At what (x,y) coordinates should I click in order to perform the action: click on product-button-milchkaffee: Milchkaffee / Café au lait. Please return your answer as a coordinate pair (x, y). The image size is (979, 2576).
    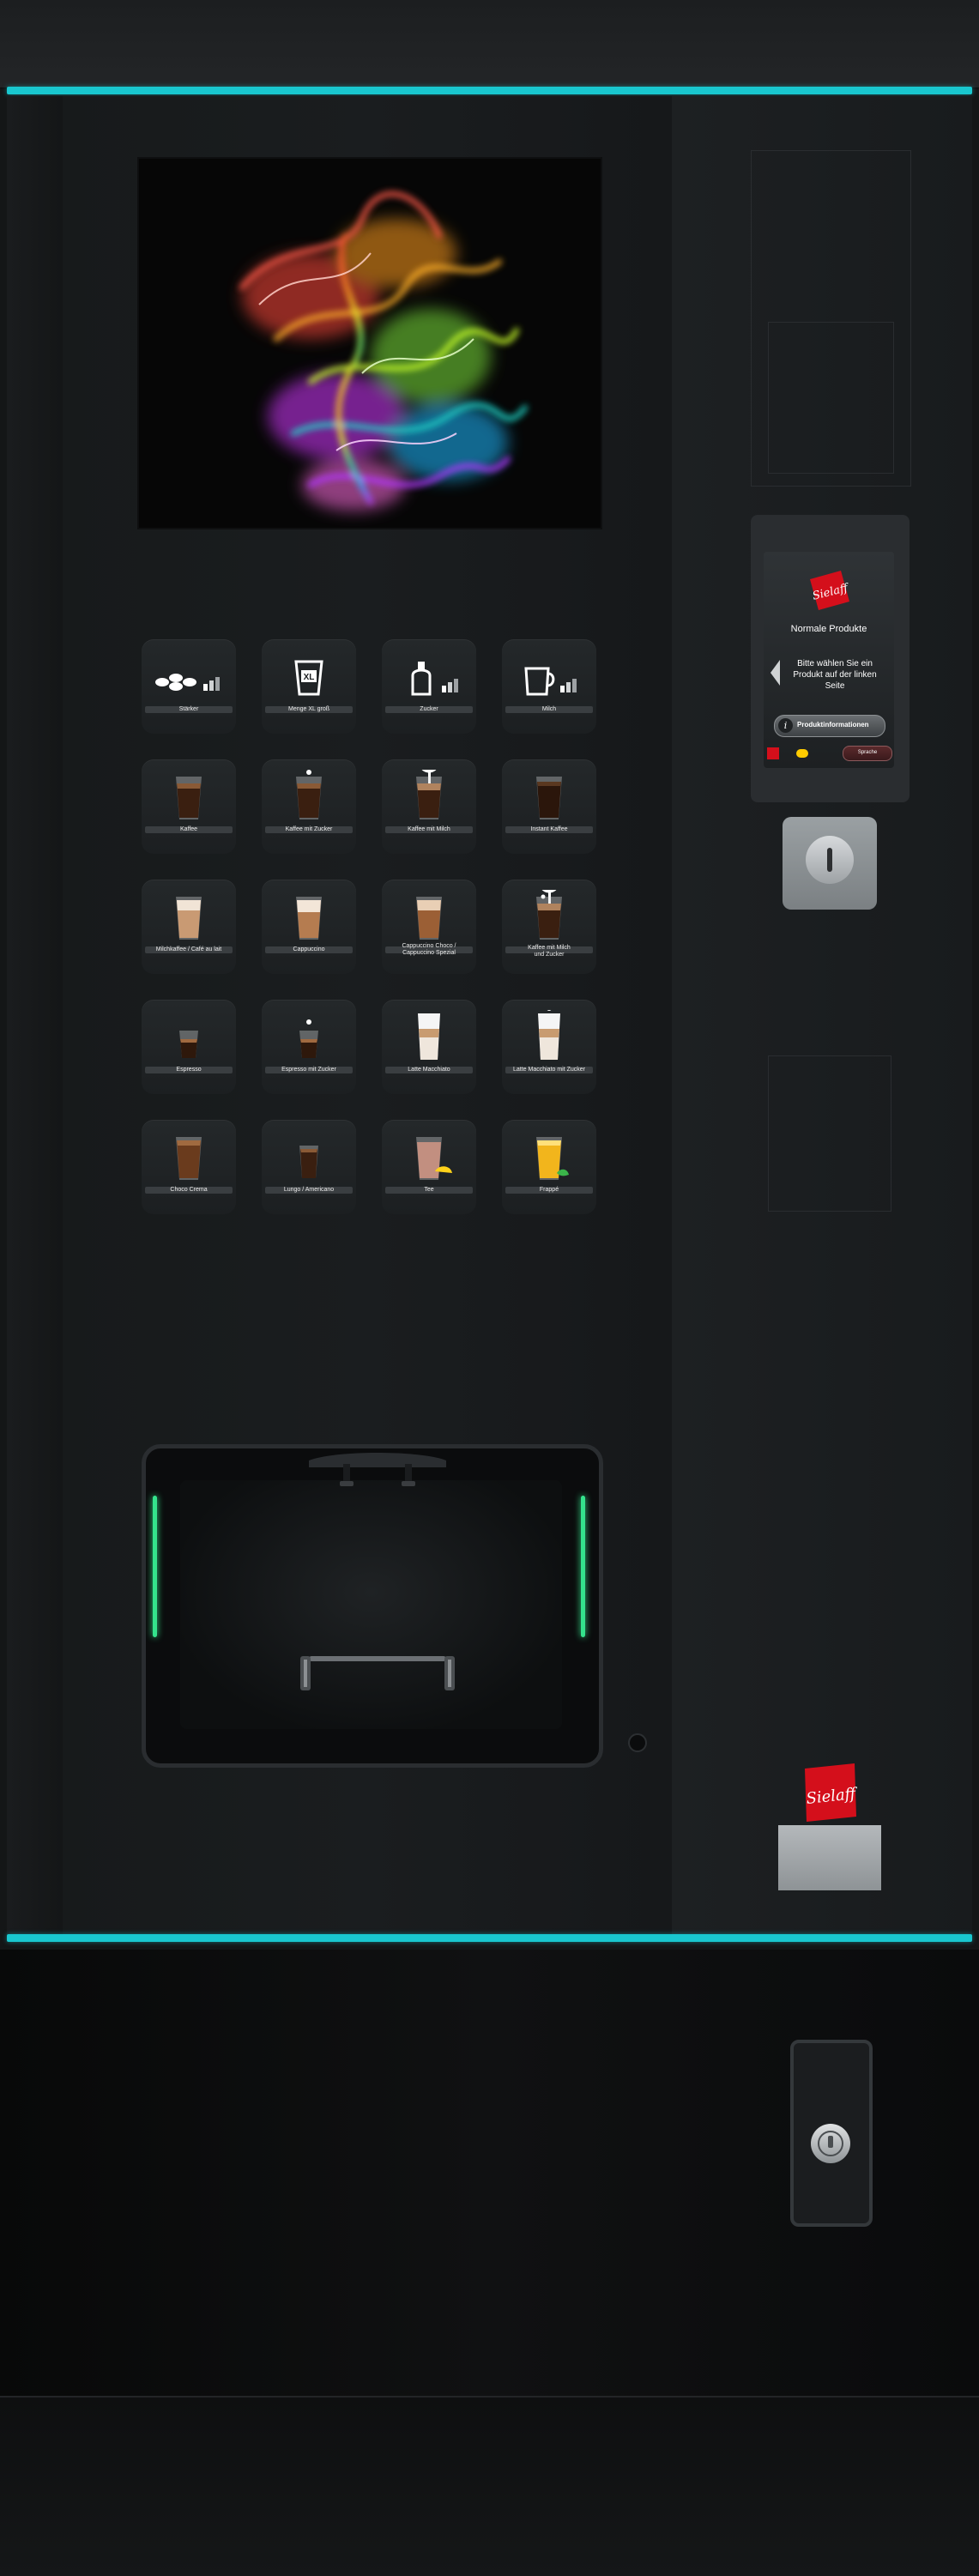
    Looking at the image, I should click on (189, 927).